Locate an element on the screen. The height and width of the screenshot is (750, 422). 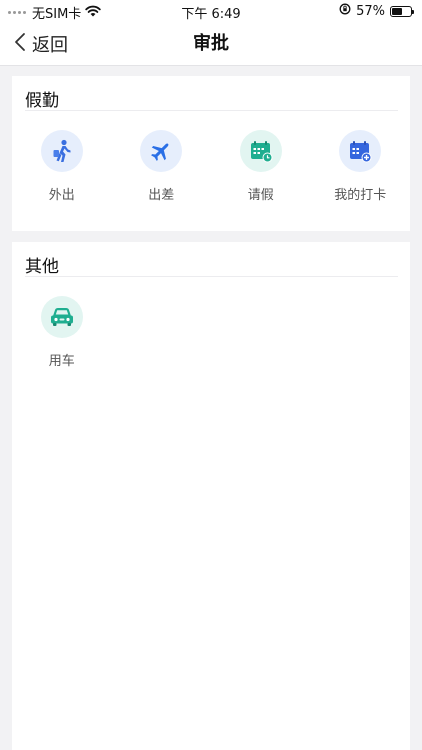
section-title: 其他 is located at coordinates (42, 267).